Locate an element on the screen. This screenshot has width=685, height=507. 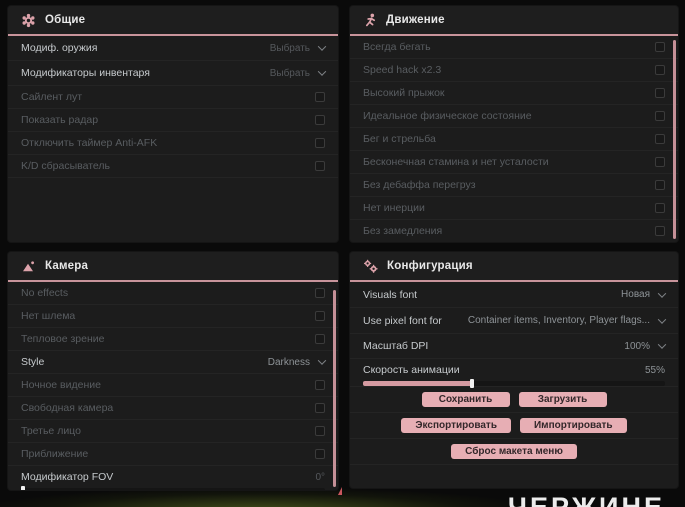
dropdown-value: Darkness is located at coordinates (288, 362).